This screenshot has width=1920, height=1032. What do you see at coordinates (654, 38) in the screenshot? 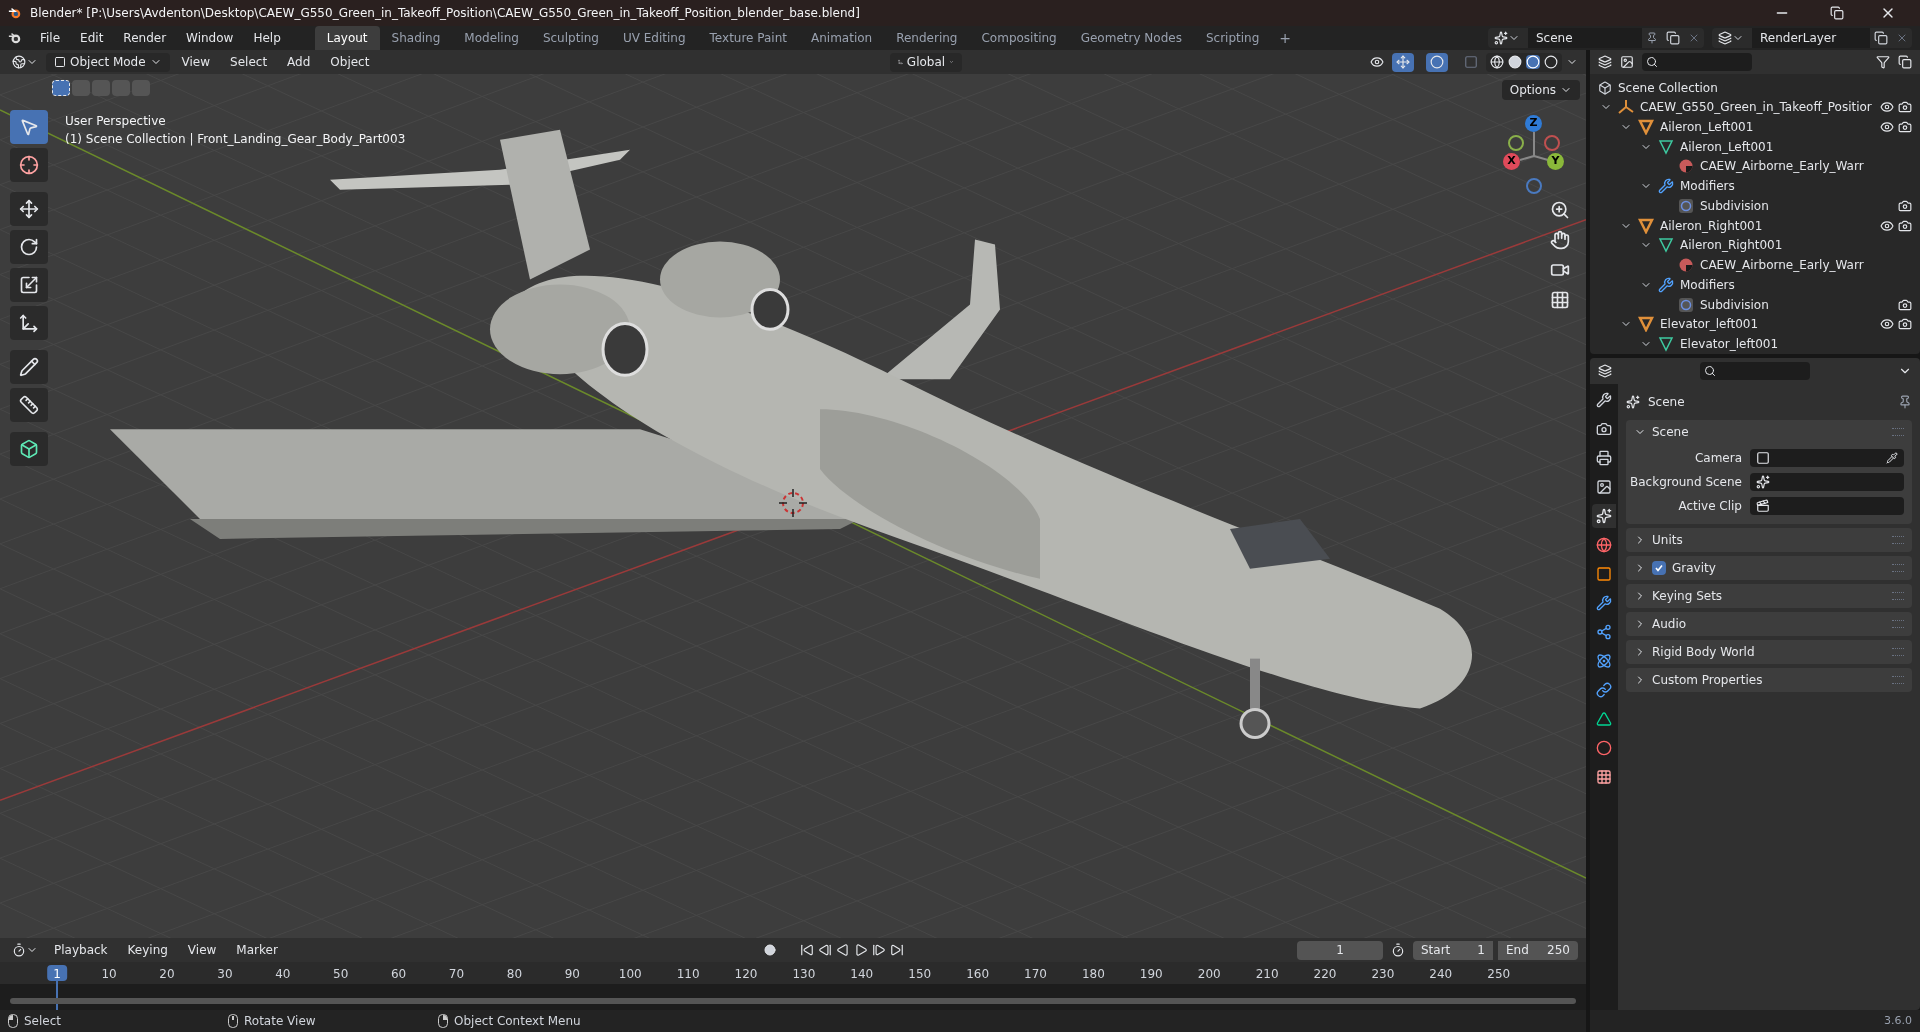
I see `workspace-tab: UV Editing` at bounding box center [654, 38].